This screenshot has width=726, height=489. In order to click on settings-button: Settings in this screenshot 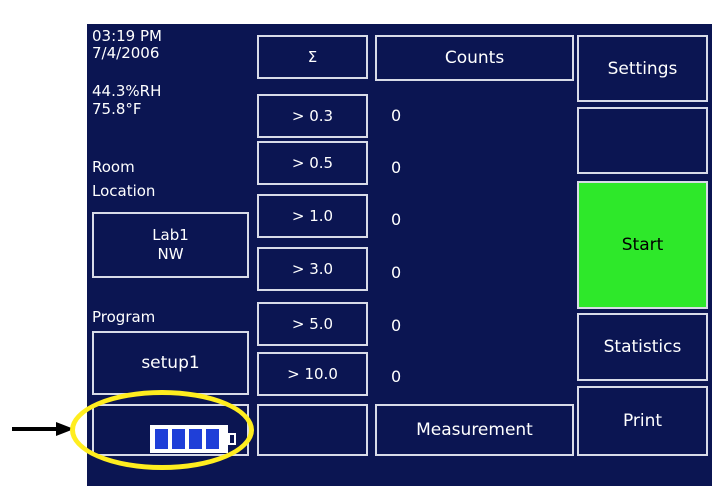, I will do `click(642, 68)`.